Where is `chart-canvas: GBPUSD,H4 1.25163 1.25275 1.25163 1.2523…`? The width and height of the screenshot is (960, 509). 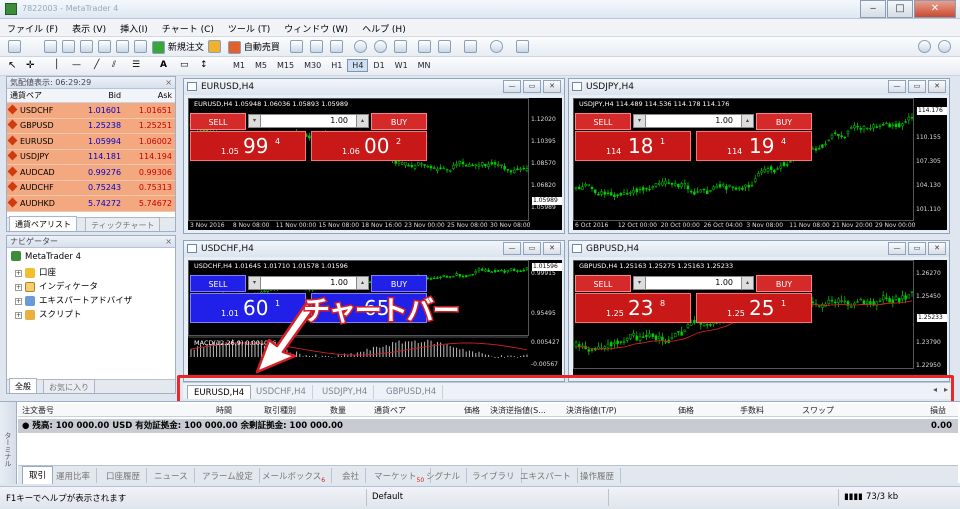 chart-canvas: GBPUSD,H4 1.25163 1.25275 1.25163 1.2523… is located at coordinates (760, 319).